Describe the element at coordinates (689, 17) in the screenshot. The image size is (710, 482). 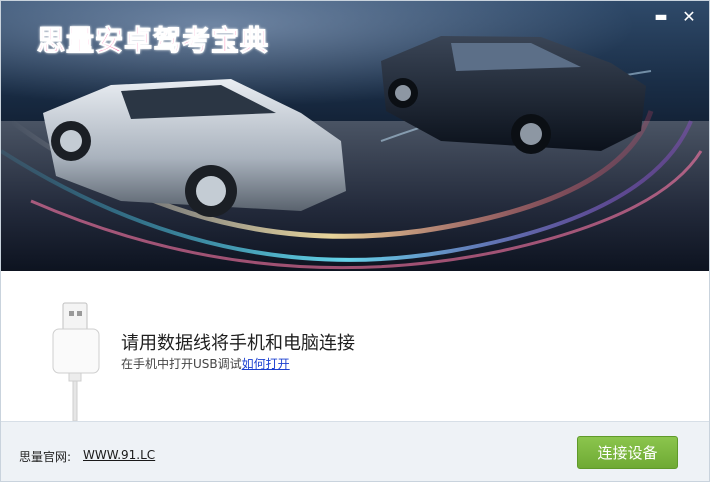
I see `close-icon: ✕` at that location.